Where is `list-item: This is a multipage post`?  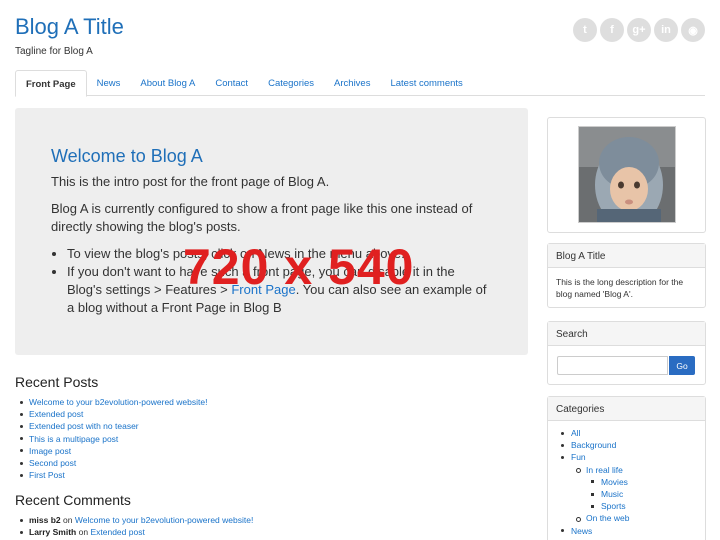
list-item: This is a multipage post is located at coordinates (111, 439).